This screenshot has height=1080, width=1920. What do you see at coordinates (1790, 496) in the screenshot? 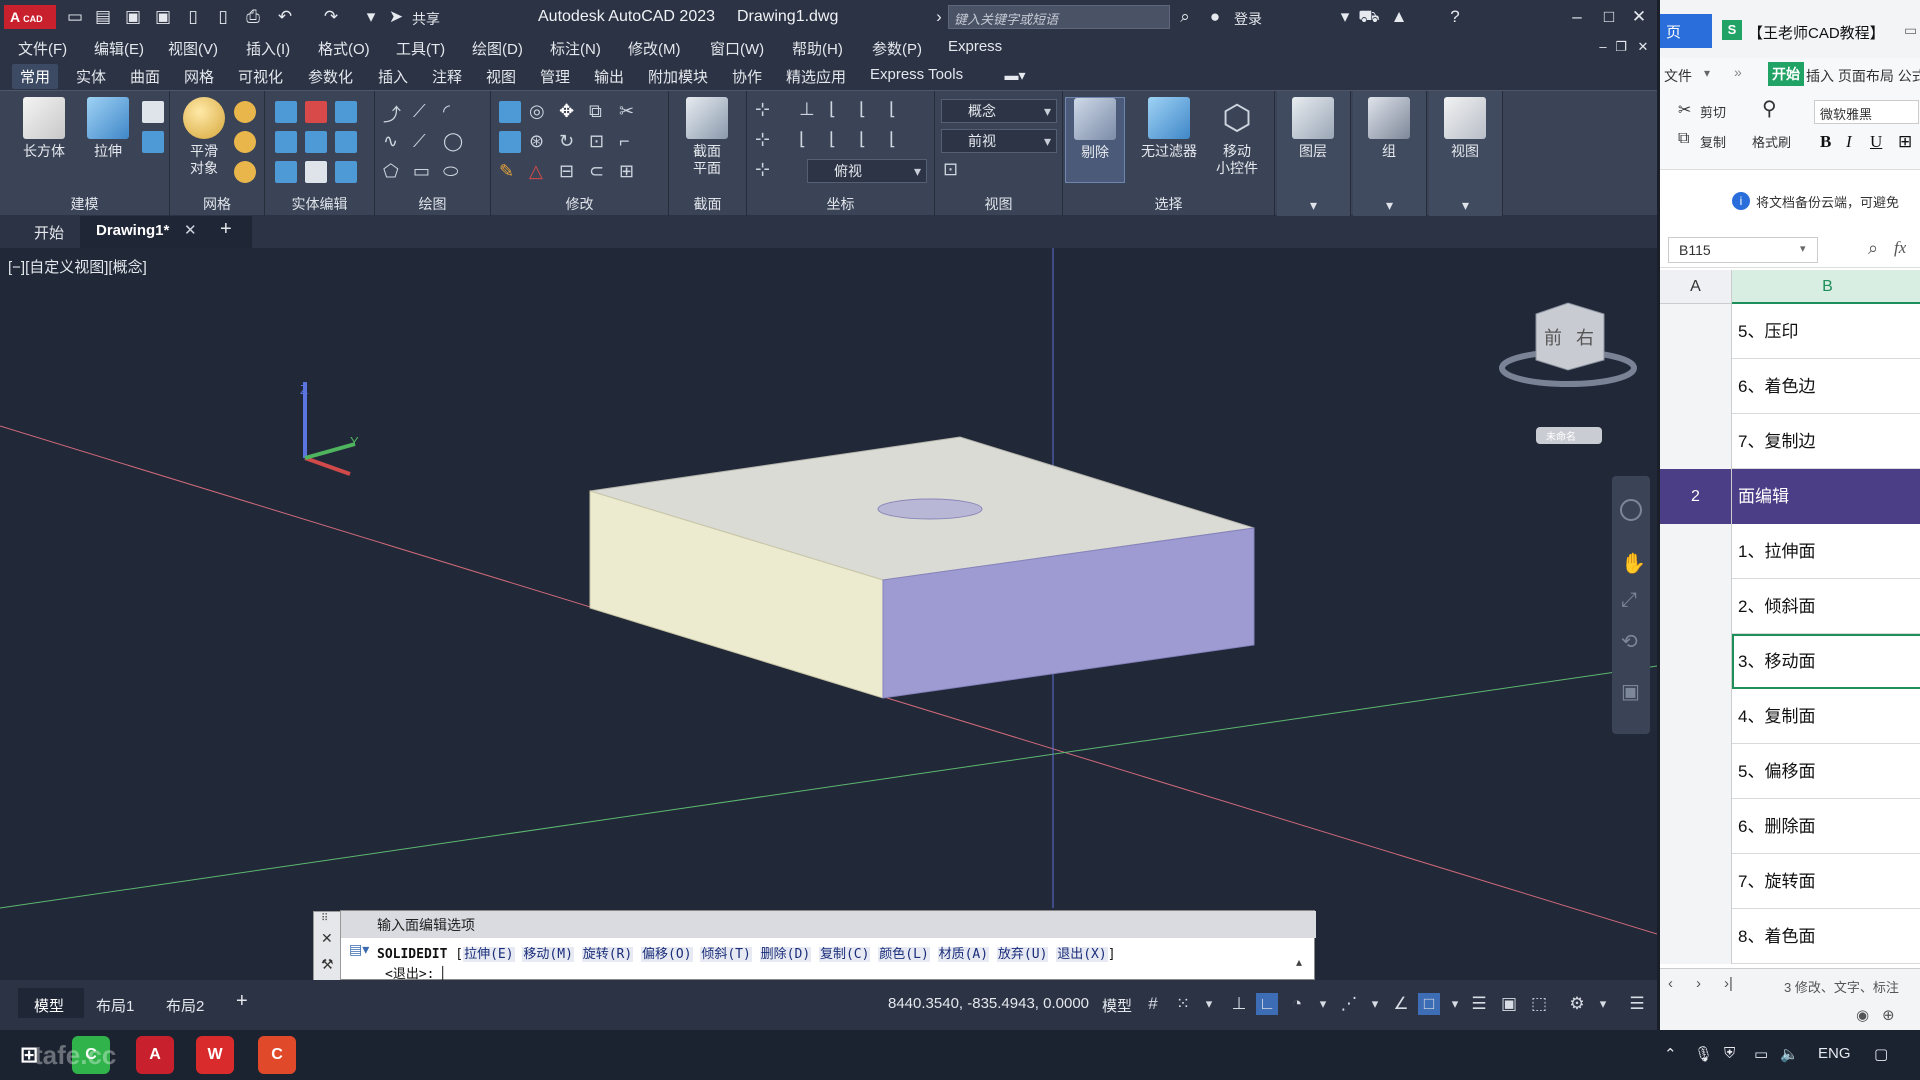
I see `table-row-highlighted: 2 面编辑` at bounding box center [1790, 496].